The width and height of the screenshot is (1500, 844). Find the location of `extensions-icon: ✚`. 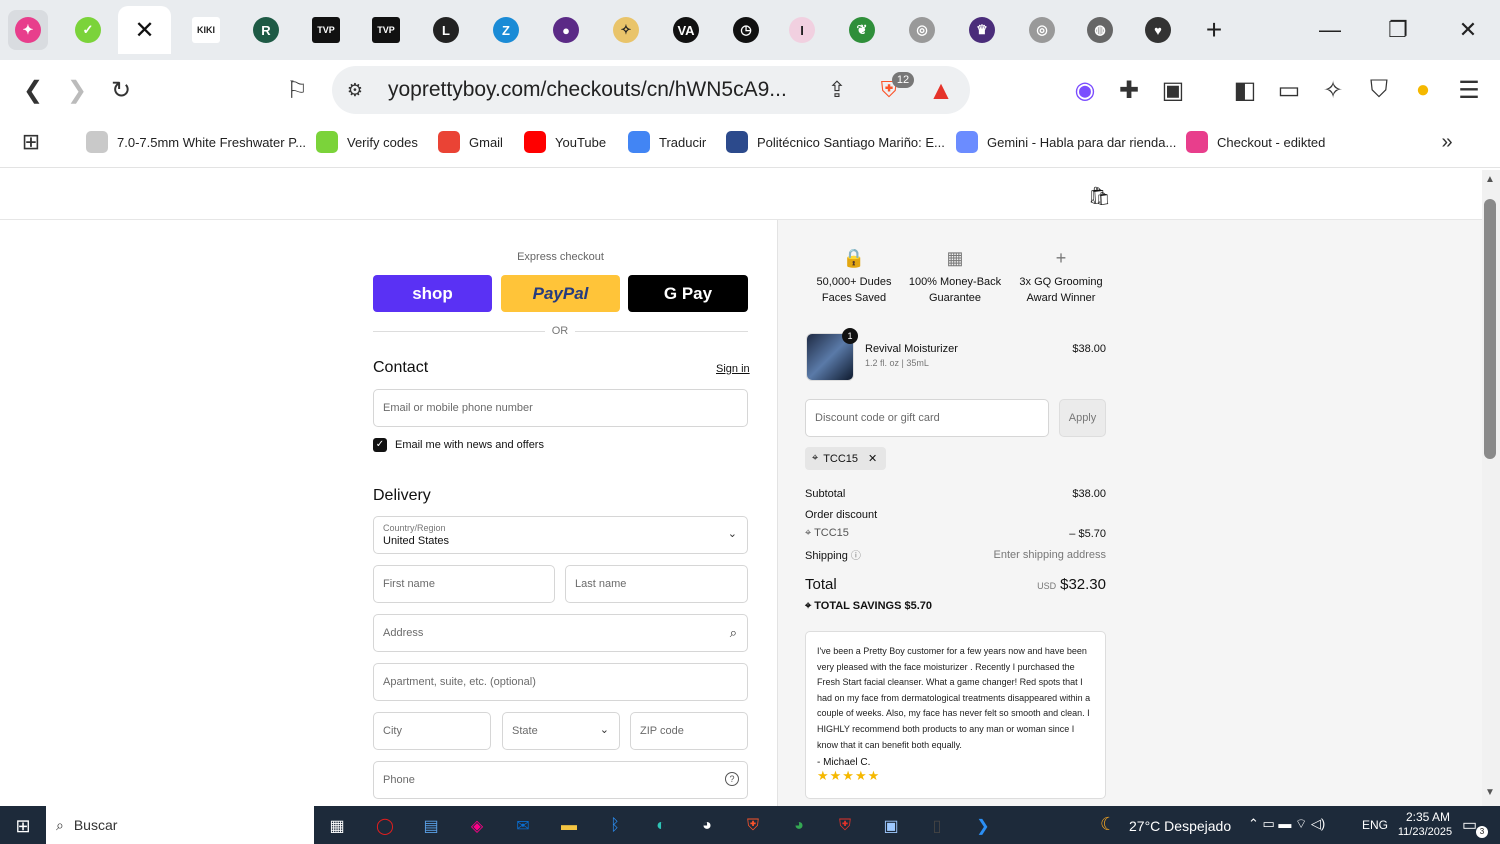

extensions-icon: ✚ is located at coordinates (1129, 90).